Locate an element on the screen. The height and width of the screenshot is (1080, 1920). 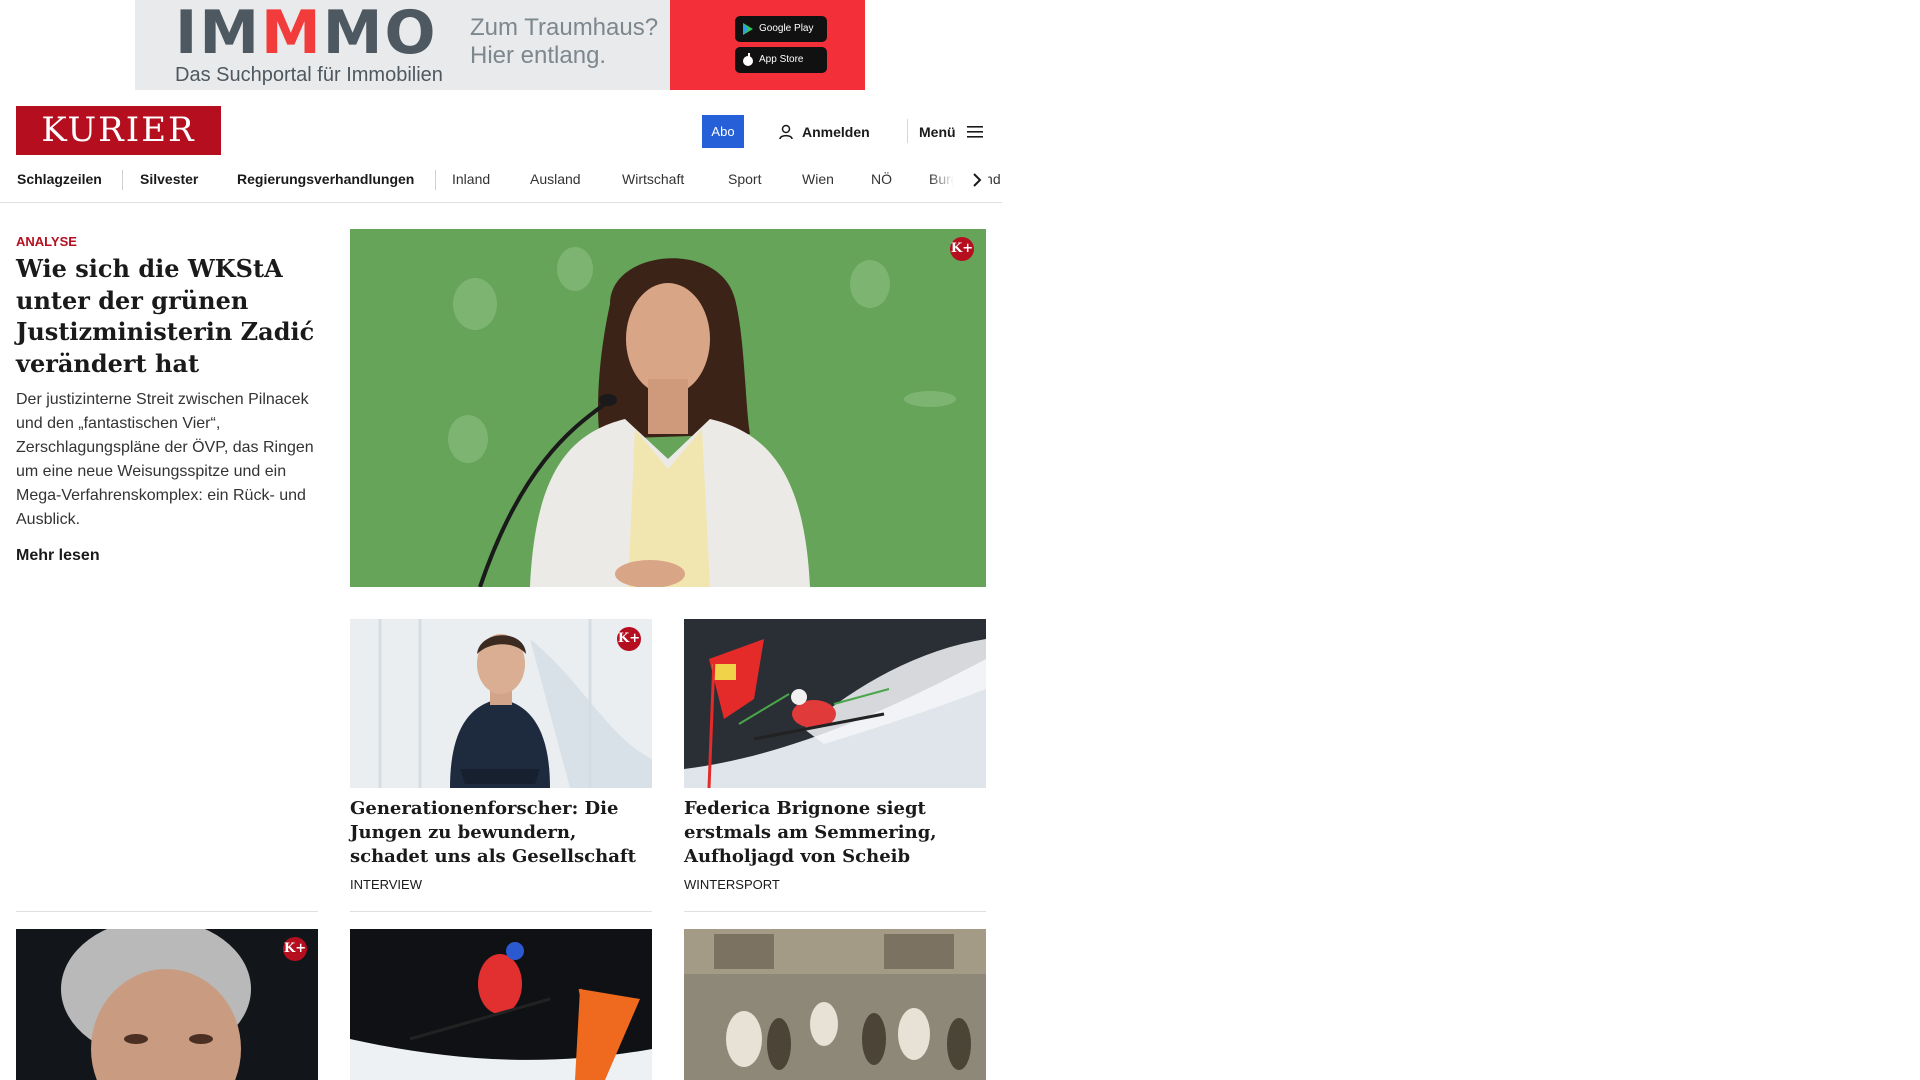
card-category: WINTERSPORT is located at coordinates (732, 884).